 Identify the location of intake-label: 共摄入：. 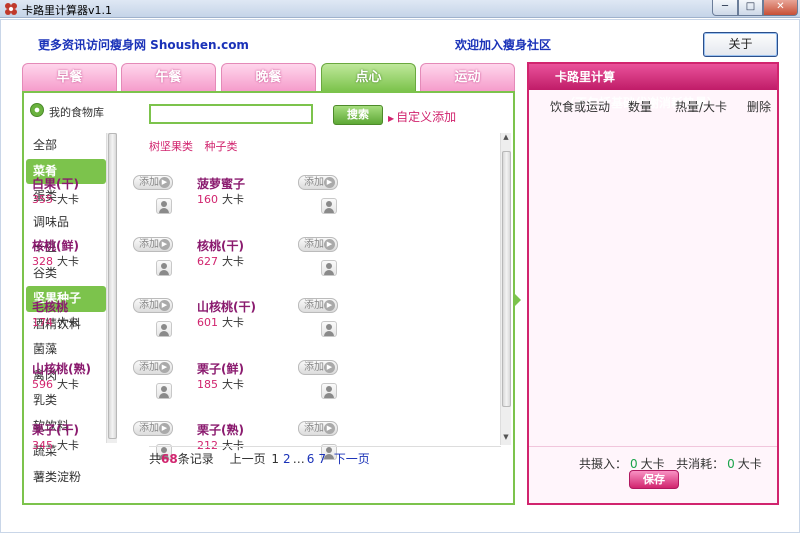
(603, 464).